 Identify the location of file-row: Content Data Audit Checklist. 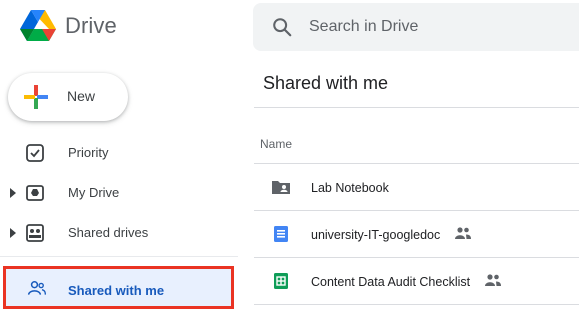
(416, 281).